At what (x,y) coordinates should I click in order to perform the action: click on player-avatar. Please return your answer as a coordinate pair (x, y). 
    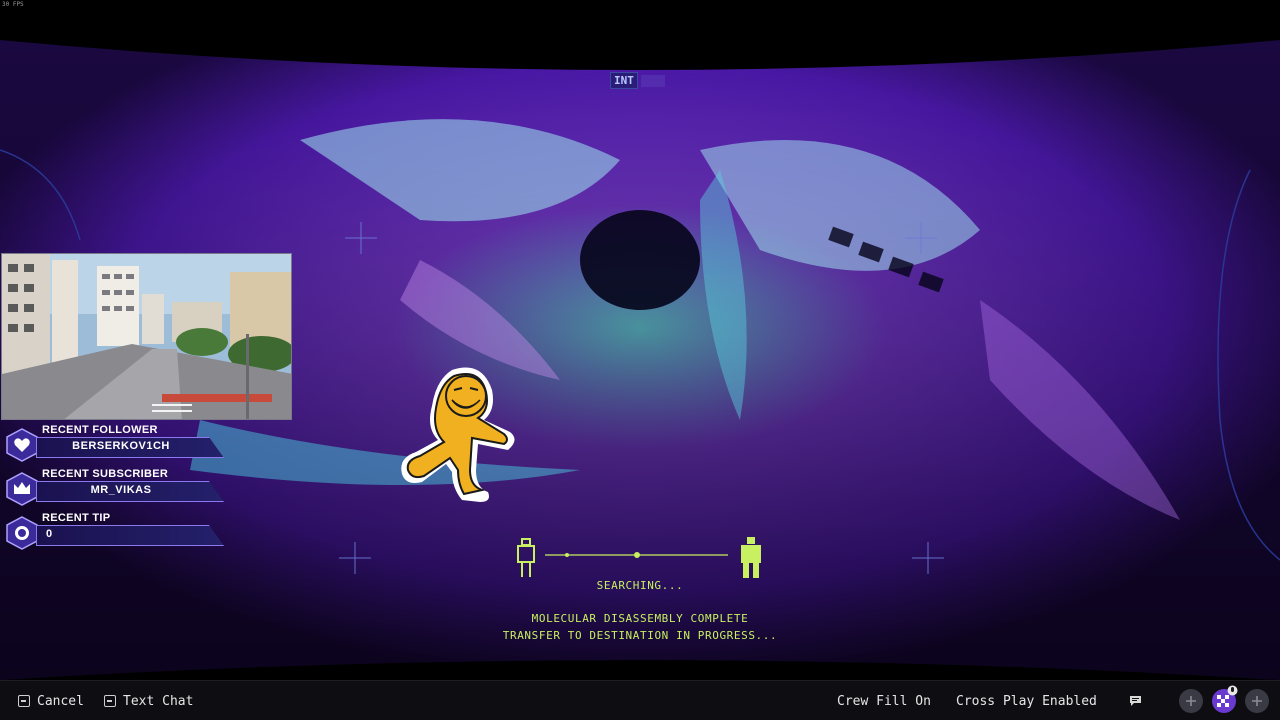
    Looking at the image, I should click on (1225, 699).